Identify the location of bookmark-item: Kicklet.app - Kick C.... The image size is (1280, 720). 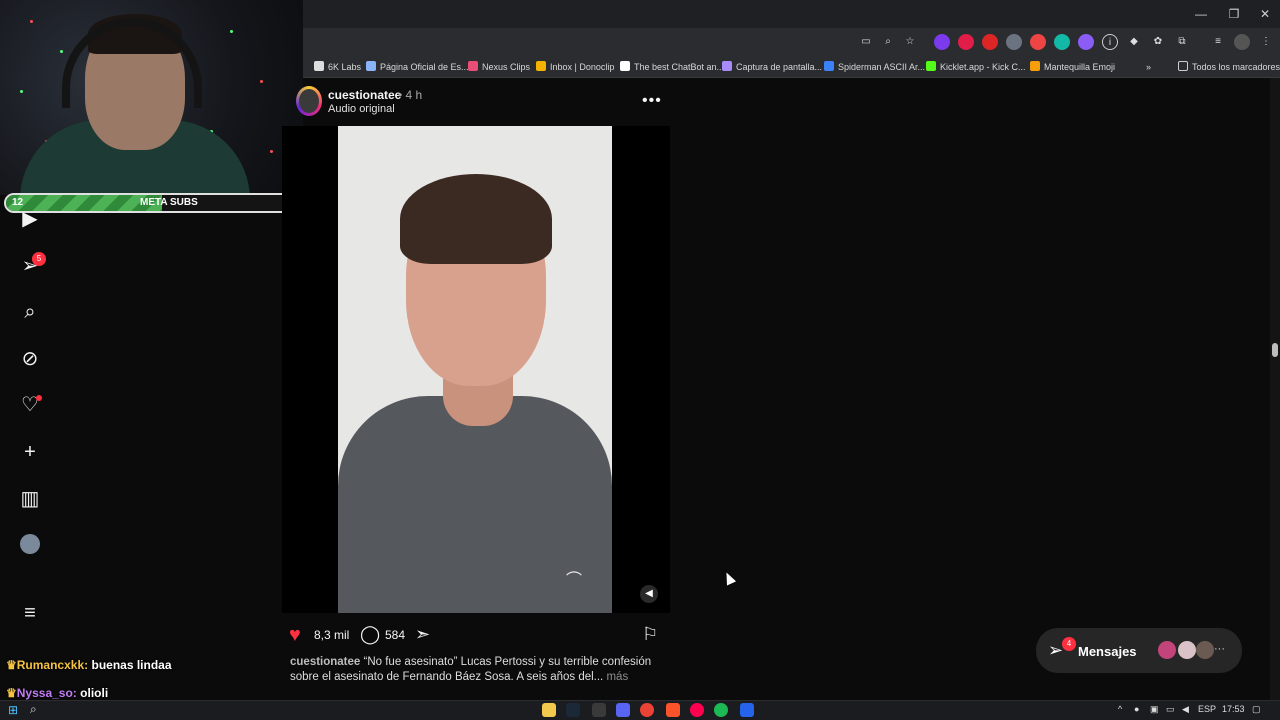
(976, 67).